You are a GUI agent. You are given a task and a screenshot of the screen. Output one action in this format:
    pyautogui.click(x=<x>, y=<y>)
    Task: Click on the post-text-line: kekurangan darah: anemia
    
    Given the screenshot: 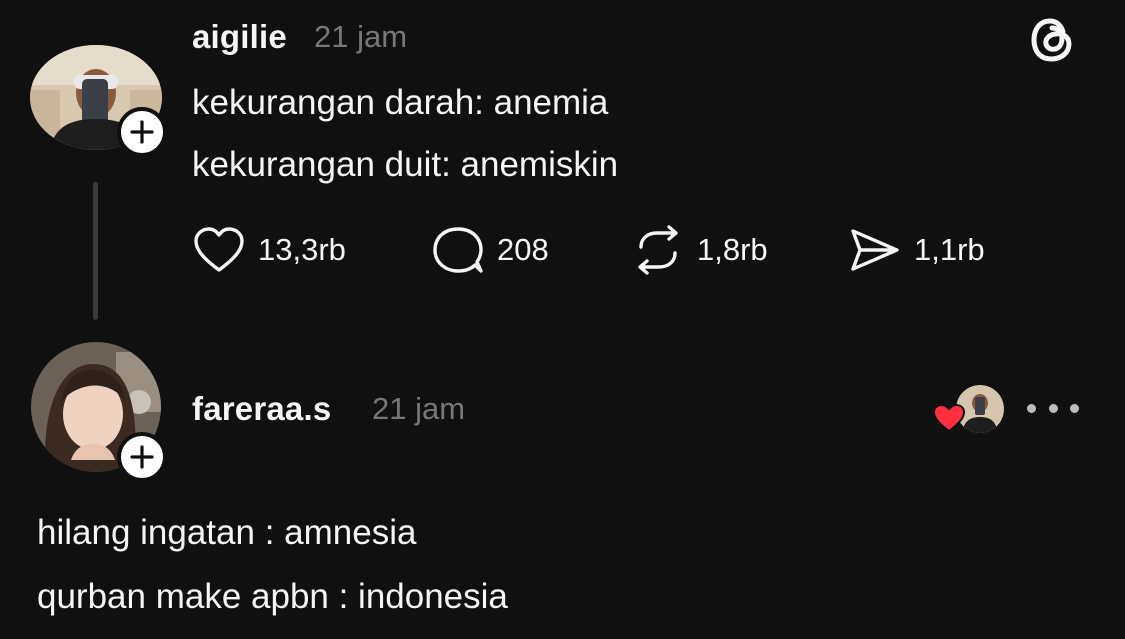 What is the action you would take?
    pyautogui.click(x=400, y=102)
    